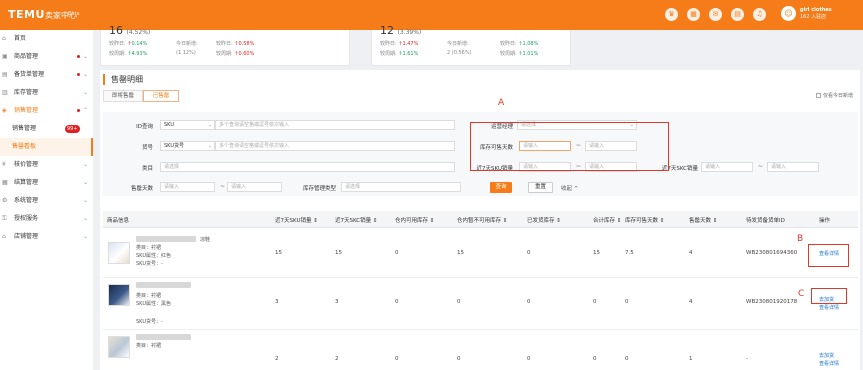 Image resolution: width=863 pixels, height=370 pixels. Describe the element at coordinates (46, 165) in the screenshot. I see `sidebar-item-price: ¥ 核价管理 ⌄` at that location.